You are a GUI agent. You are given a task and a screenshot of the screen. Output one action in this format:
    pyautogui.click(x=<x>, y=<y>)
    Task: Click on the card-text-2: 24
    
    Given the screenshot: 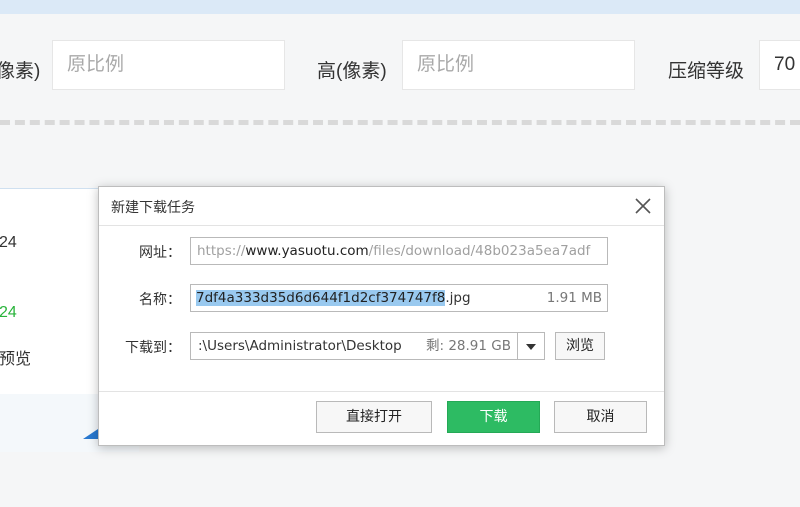 What is the action you would take?
    pyautogui.click(x=8, y=312)
    